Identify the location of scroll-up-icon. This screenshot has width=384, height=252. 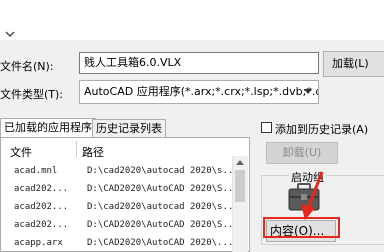
(240, 162).